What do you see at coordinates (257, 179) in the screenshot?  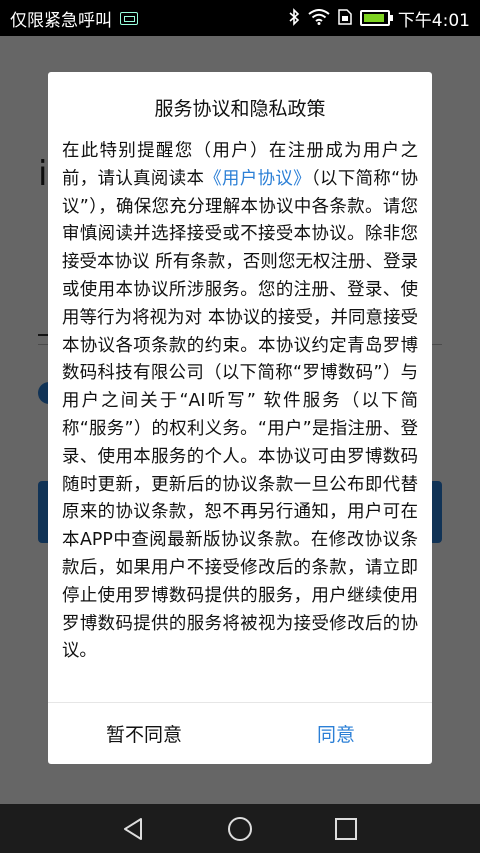 I see `user-agreement-link: 《用户协议》` at bounding box center [257, 179].